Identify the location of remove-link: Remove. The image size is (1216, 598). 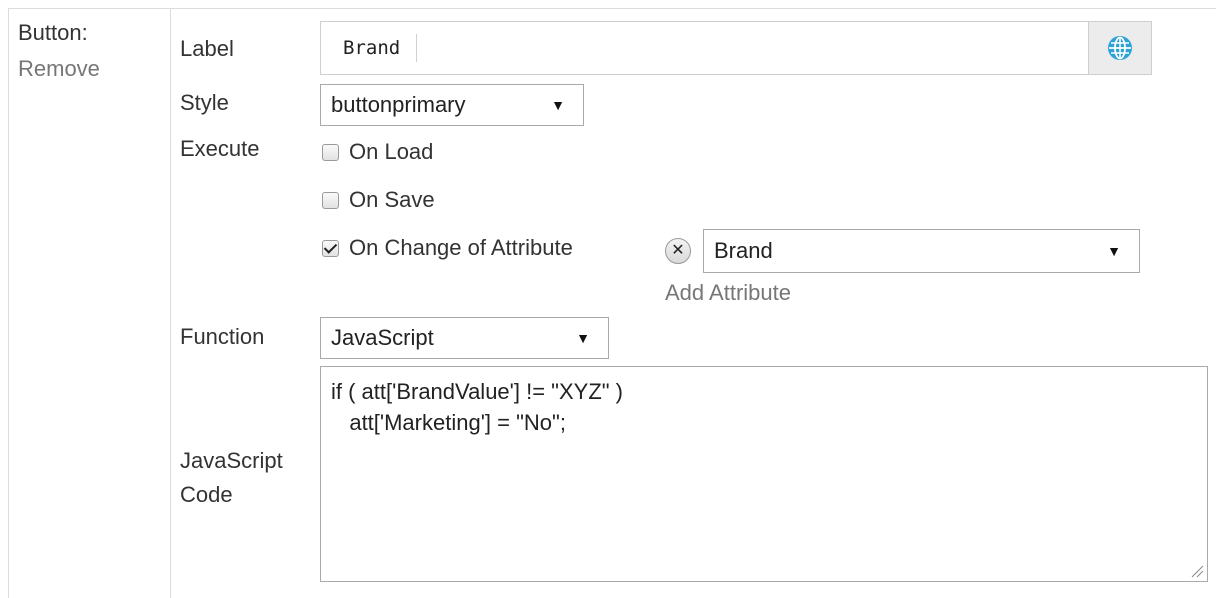
(59, 69).